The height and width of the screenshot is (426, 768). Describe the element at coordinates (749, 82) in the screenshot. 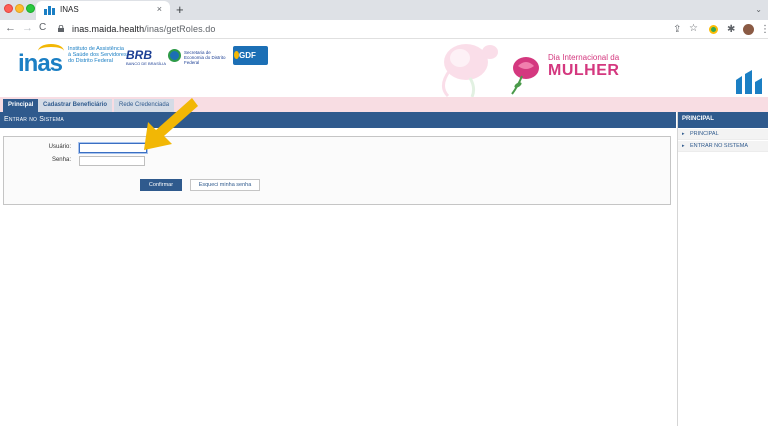

I see `building-logo-icon` at that location.